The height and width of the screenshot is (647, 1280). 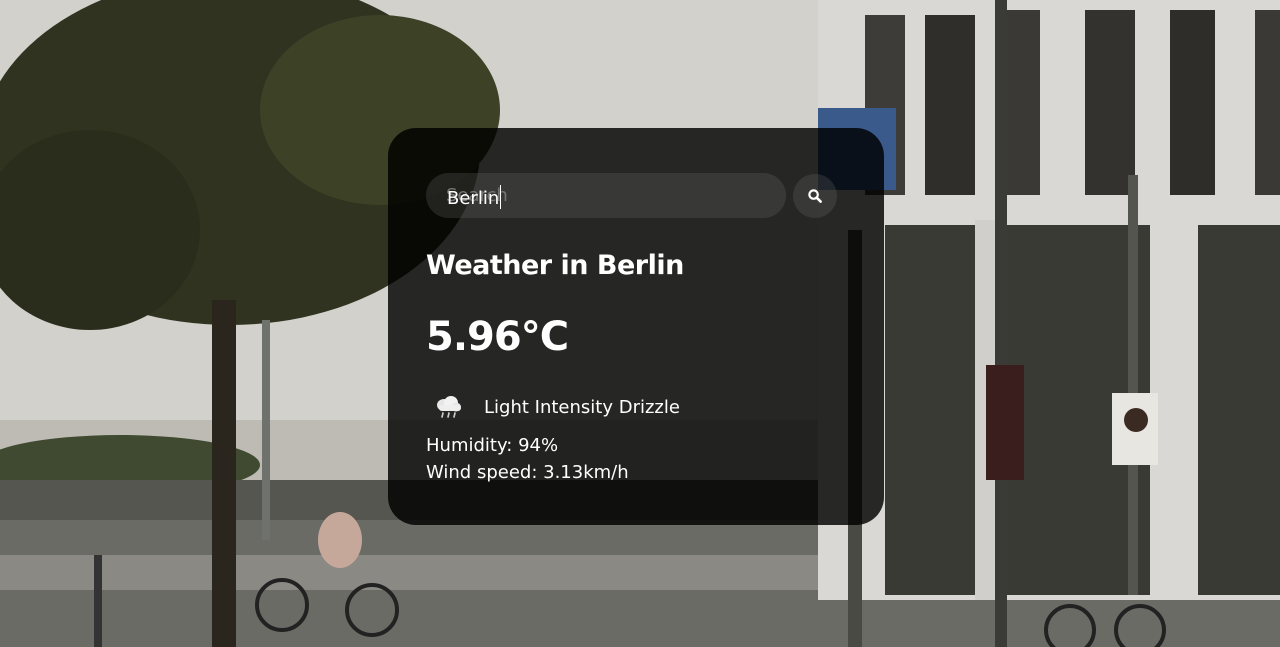 What do you see at coordinates (527, 472) in the screenshot?
I see `wind-speed-text: Wind speed: 3.13km/h` at bounding box center [527, 472].